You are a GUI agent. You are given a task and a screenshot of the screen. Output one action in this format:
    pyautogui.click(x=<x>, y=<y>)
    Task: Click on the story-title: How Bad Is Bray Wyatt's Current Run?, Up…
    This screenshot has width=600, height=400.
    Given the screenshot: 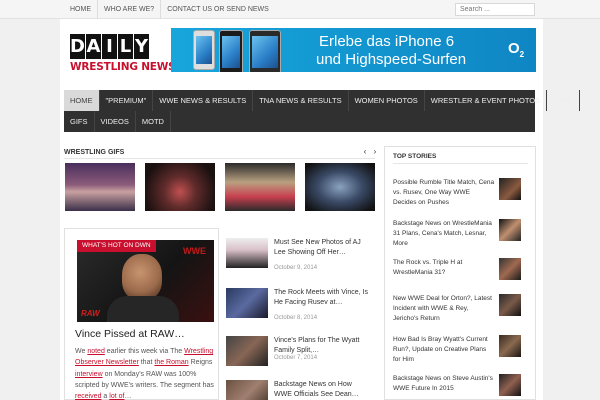 What is the action you would take?
    pyautogui.click(x=444, y=350)
    